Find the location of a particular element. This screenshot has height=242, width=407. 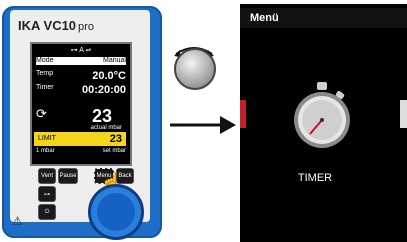

actual-pressure-value: 23 is located at coordinates (101, 116).